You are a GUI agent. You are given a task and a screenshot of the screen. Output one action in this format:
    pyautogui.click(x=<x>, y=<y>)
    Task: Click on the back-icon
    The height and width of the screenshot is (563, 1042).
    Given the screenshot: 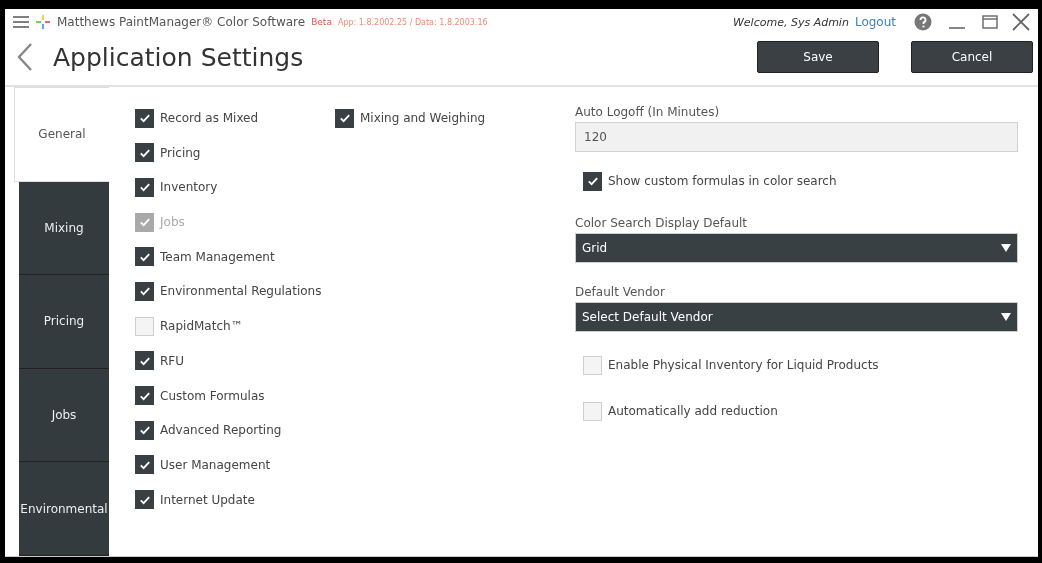 What is the action you would take?
    pyautogui.click(x=25, y=57)
    